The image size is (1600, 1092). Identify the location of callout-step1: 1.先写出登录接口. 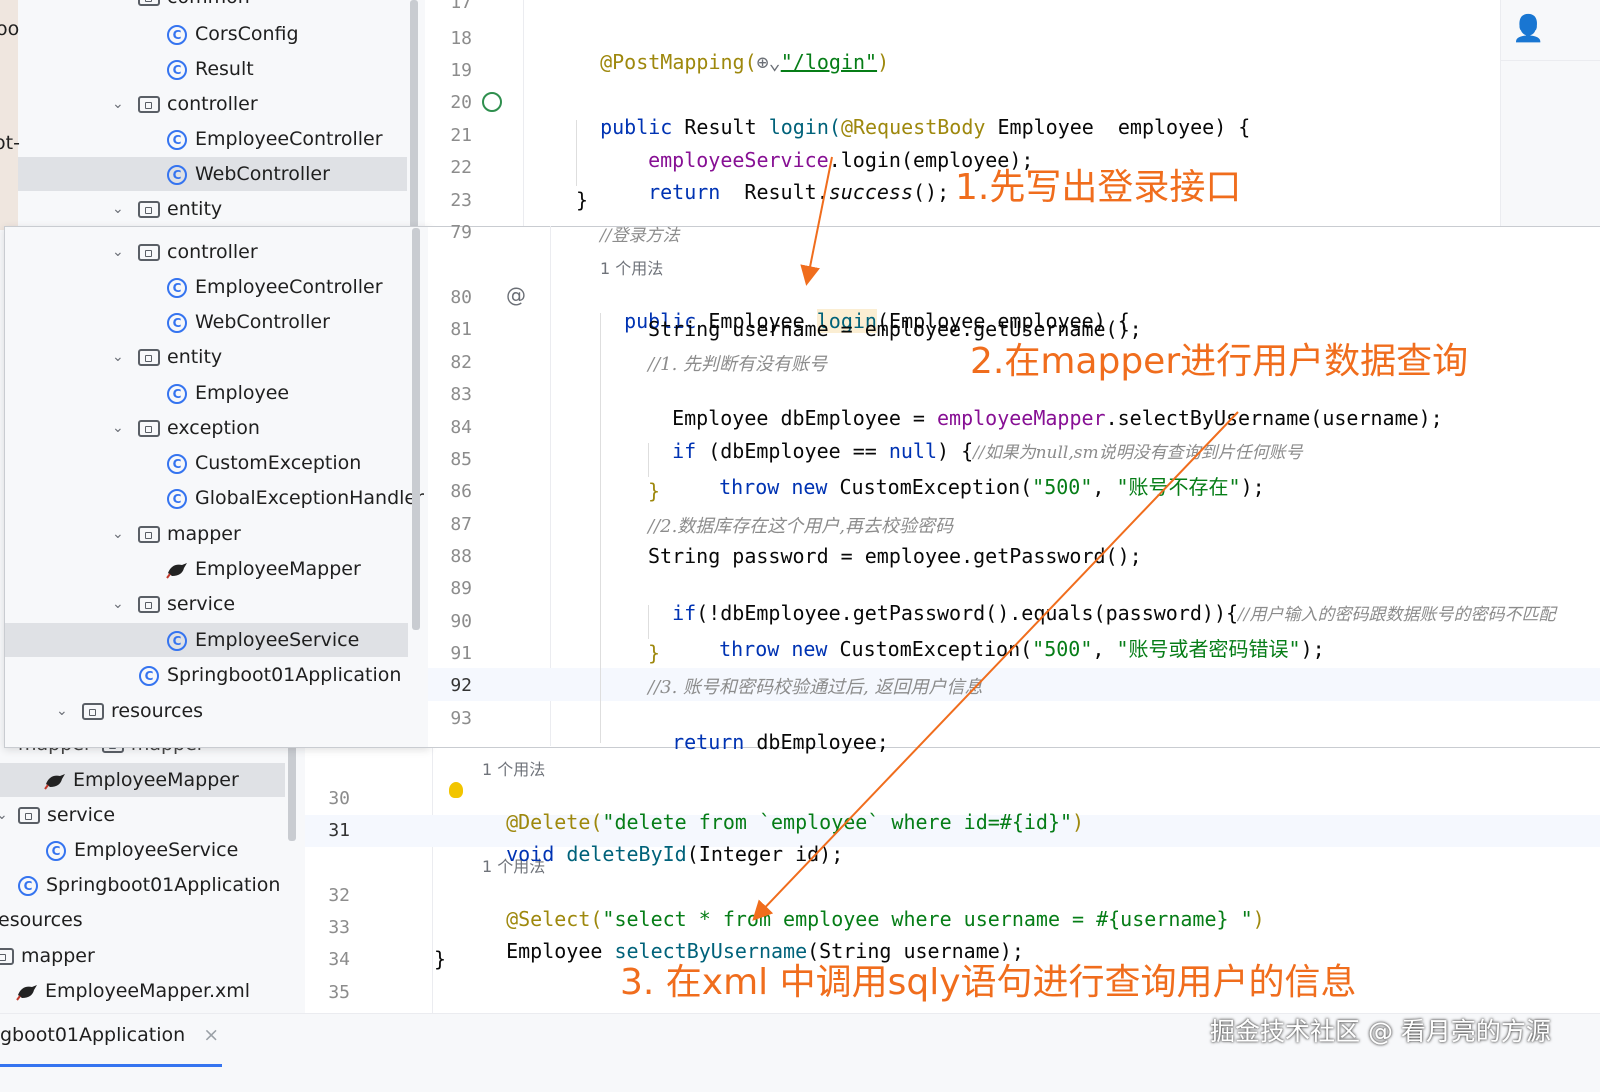
(1098, 187).